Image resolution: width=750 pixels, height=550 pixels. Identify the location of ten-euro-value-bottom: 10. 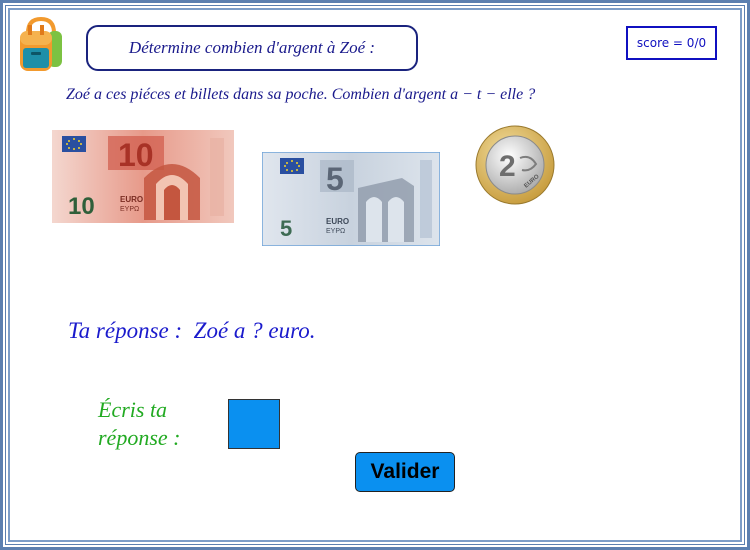
(81, 206).